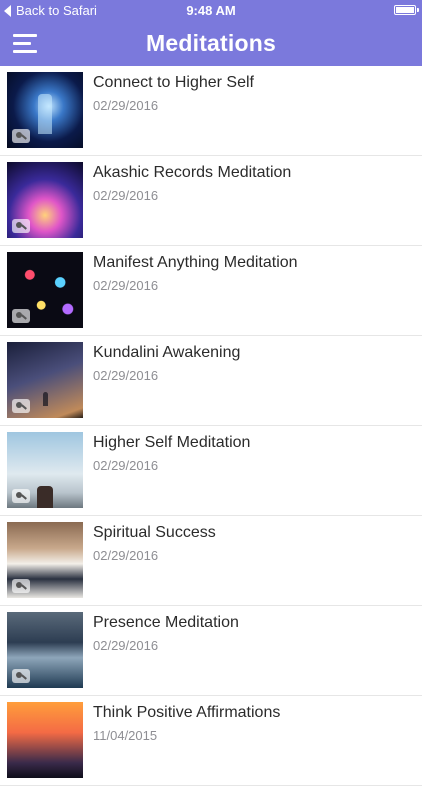 This screenshot has height=786, width=422. What do you see at coordinates (187, 712) in the screenshot?
I see `meditation-title: Think Positive Affirmations` at bounding box center [187, 712].